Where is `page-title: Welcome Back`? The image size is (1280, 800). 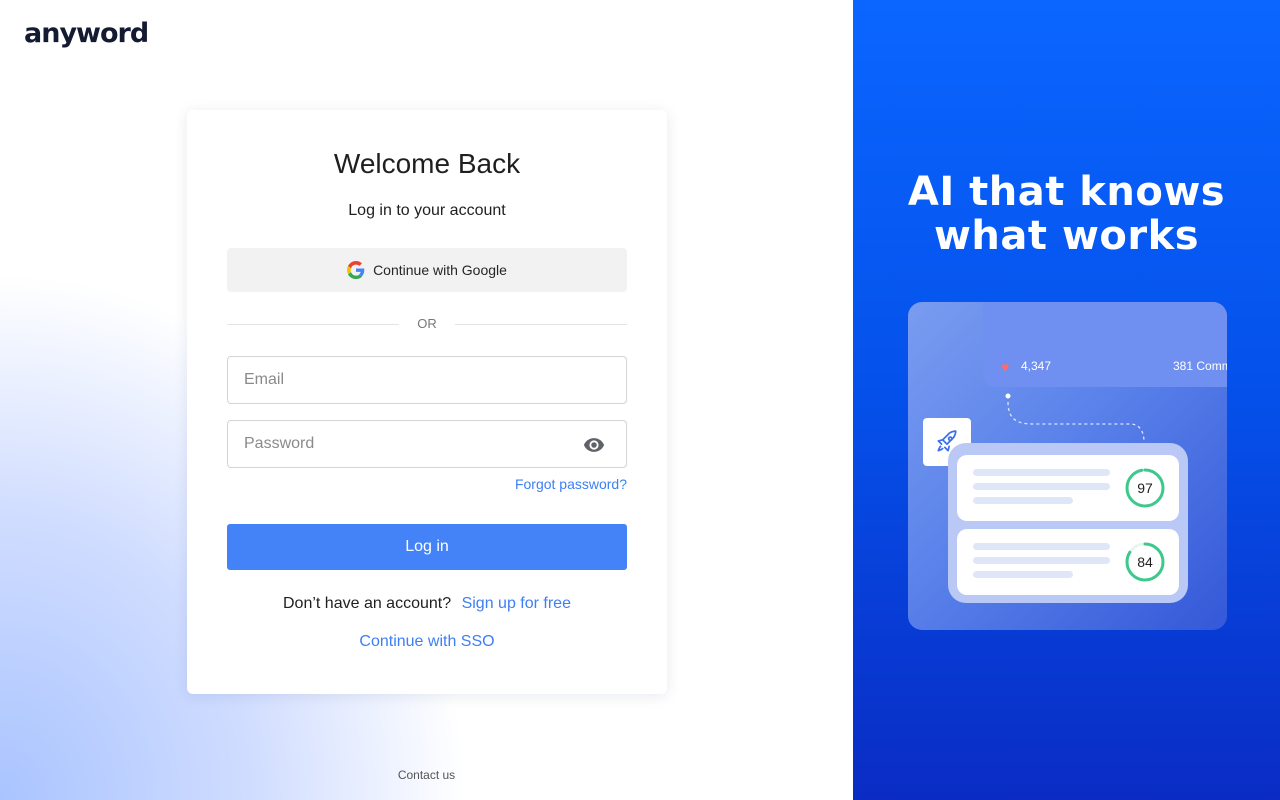 page-title: Welcome Back is located at coordinates (427, 163).